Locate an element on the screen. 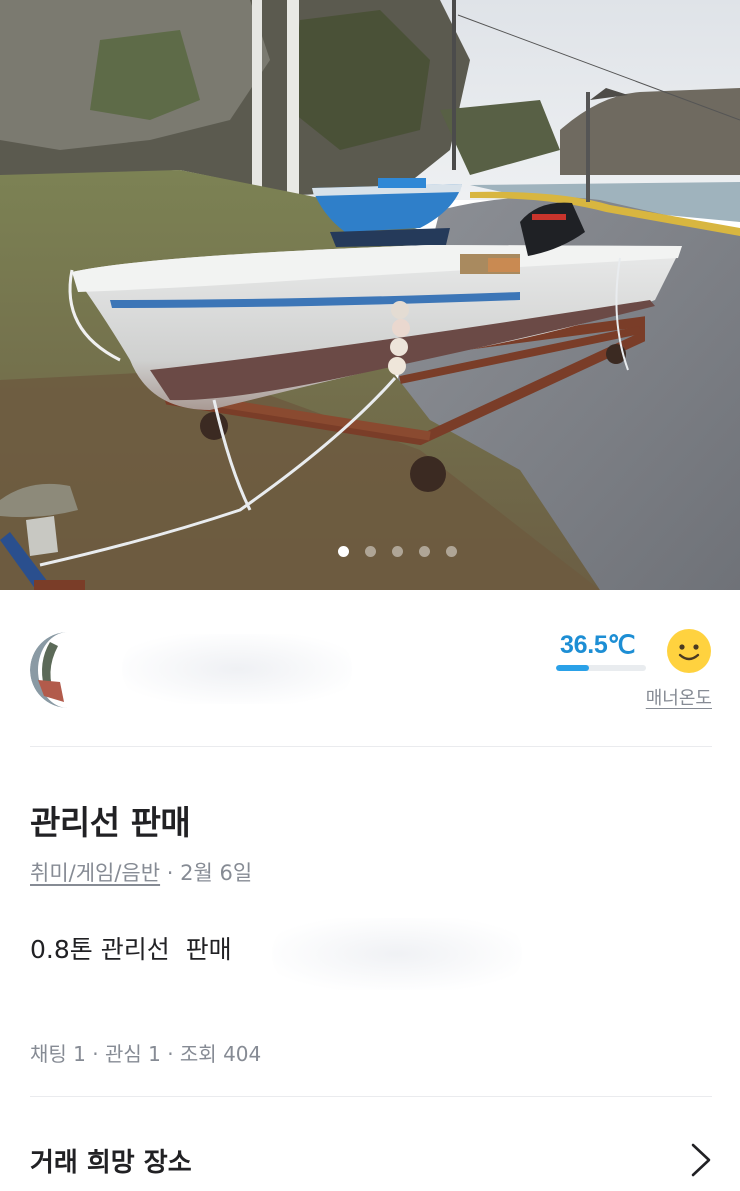 The height and width of the screenshot is (1191, 740). page-dot-active is located at coordinates (343, 551).